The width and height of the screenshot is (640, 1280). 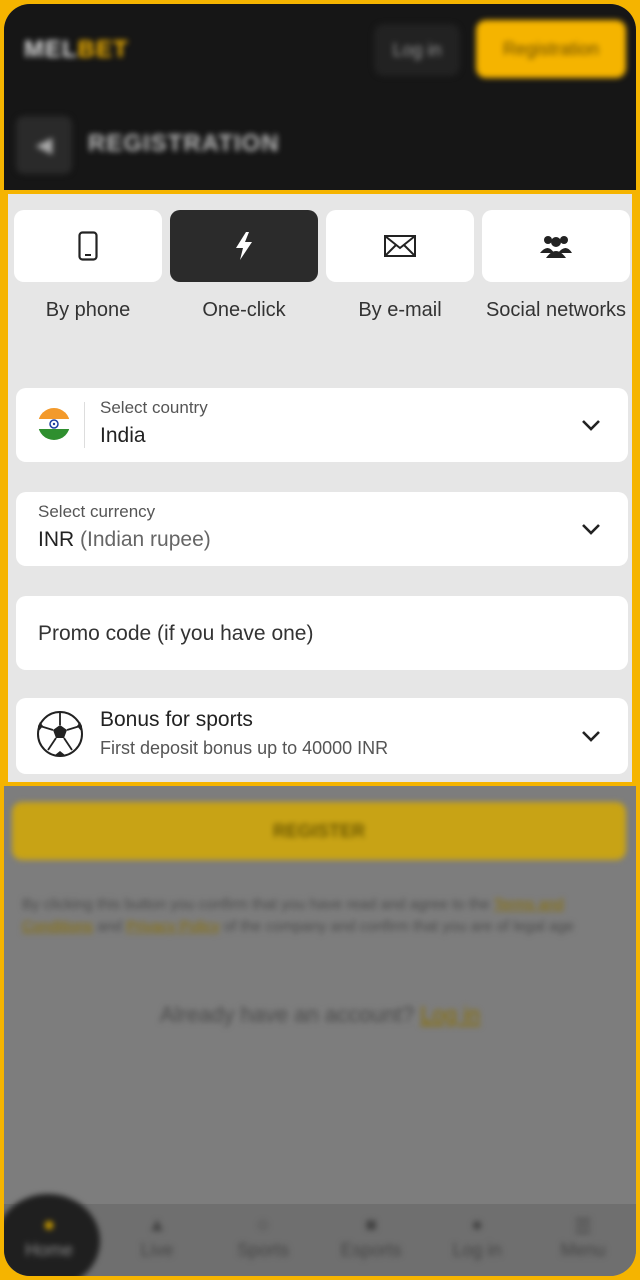 I want to click on promo-code-placeholder: Promo code (if you have one), so click(x=176, y=633).